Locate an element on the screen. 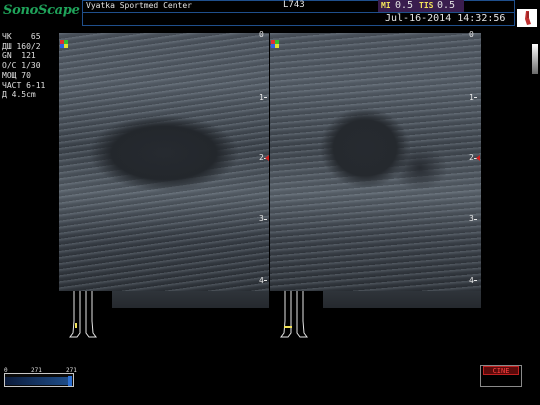 The image size is (540, 405). param-value: 4.5cm is located at coordinates (23, 95).